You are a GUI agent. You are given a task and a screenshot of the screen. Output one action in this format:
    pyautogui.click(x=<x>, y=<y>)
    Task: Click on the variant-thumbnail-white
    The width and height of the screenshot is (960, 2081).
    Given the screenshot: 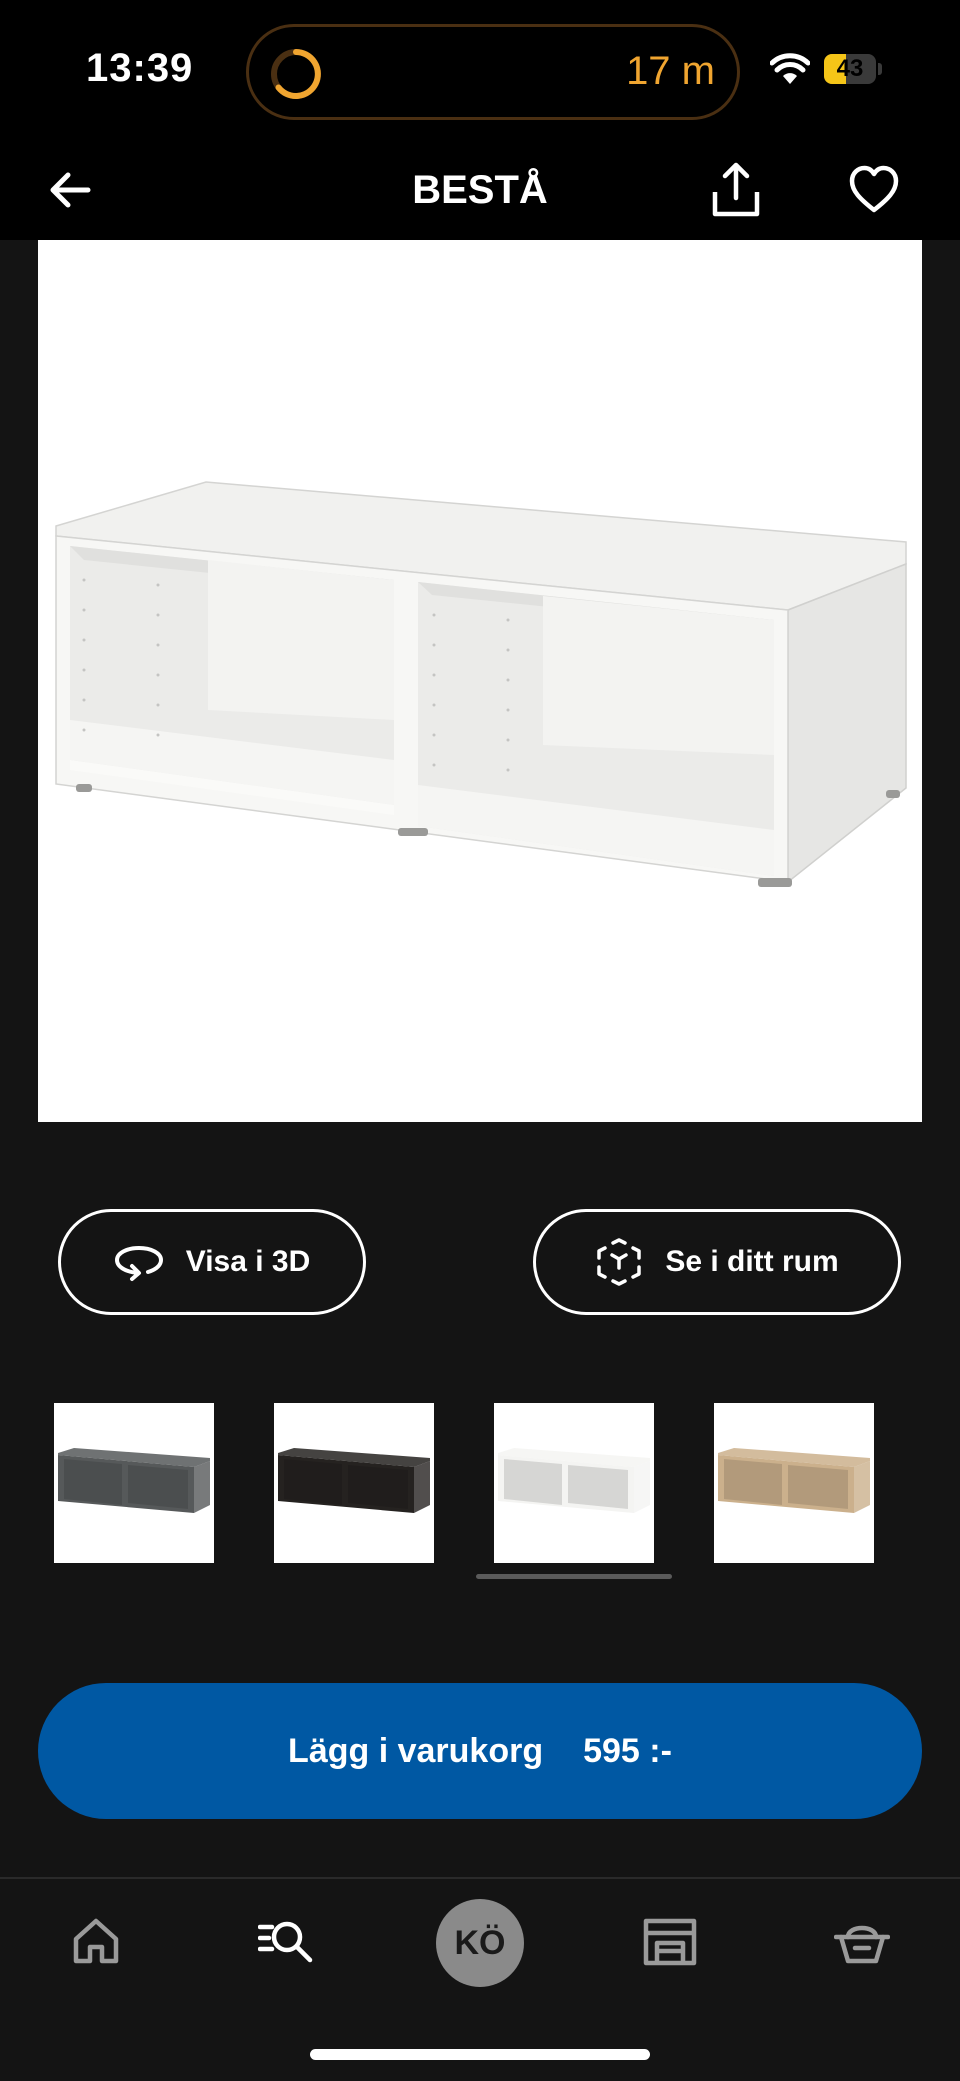 What is the action you would take?
    pyautogui.click(x=574, y=1483)
    